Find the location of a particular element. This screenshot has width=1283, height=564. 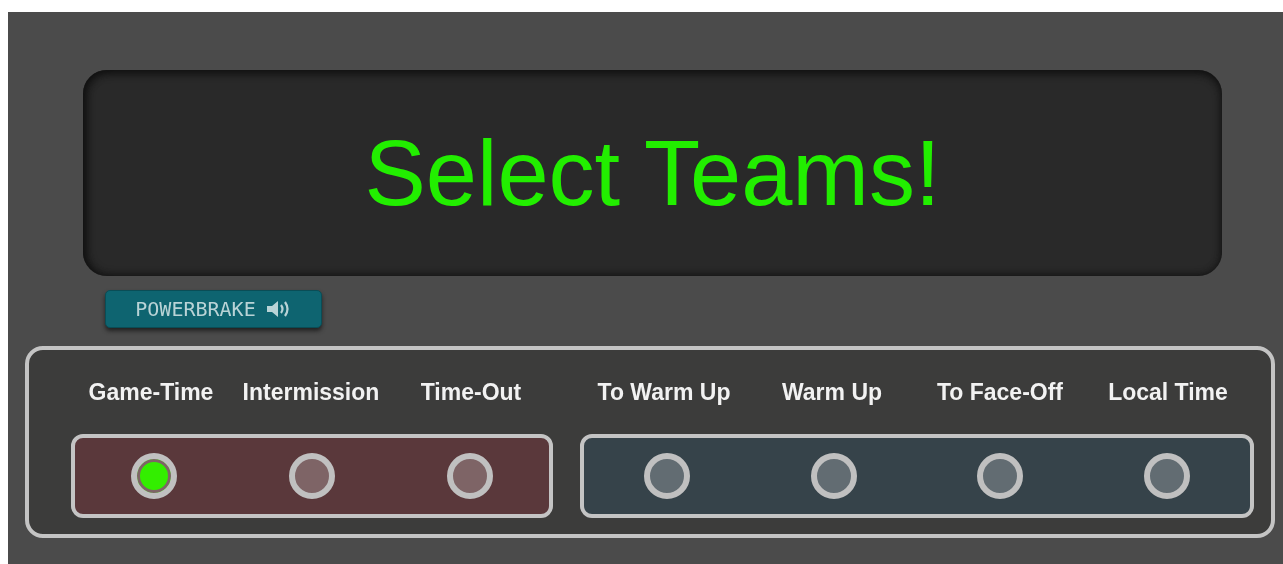

powerbrake-button: POWERBRAKE is located at coordinates (213, 309).